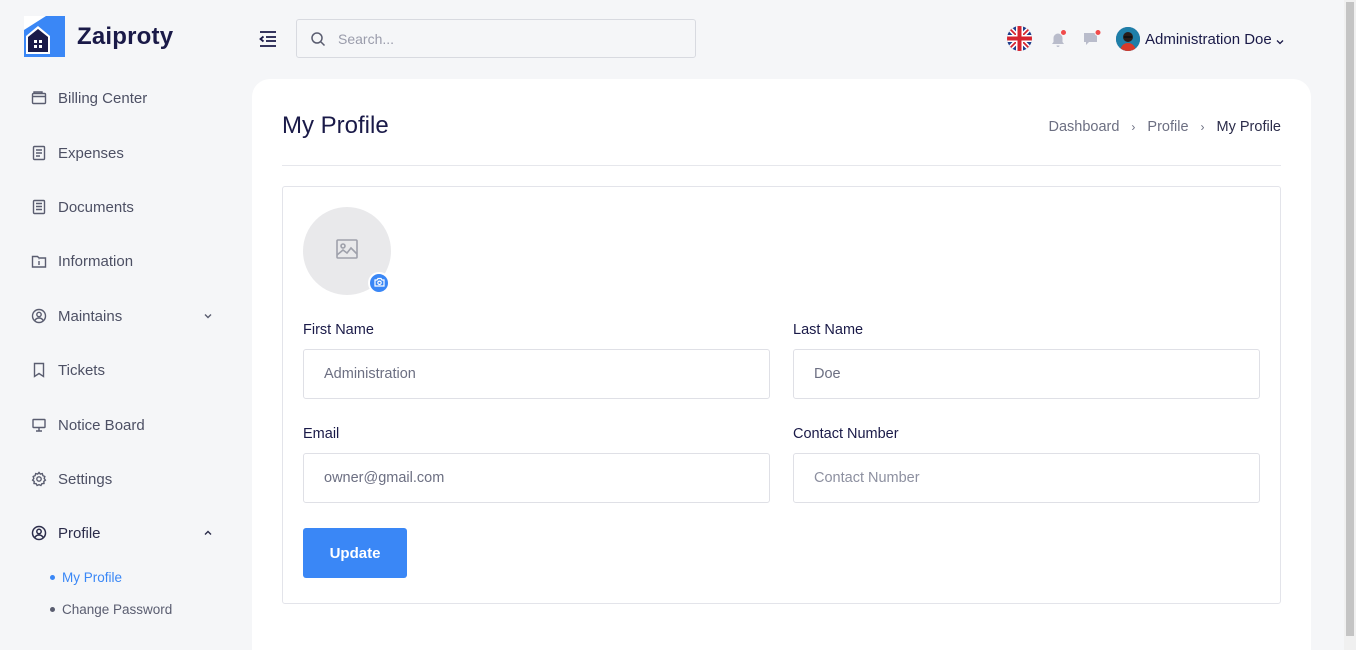 The image size is (1356, 650). Describe the element at coordinates (39, 98) in the screenshot. I see `wallet-icon` at that location.